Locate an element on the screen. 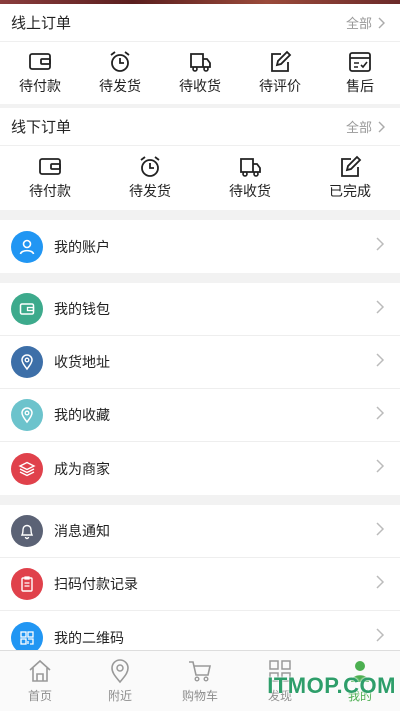  tab-label: 附近 is located at coordinates (119, 696).